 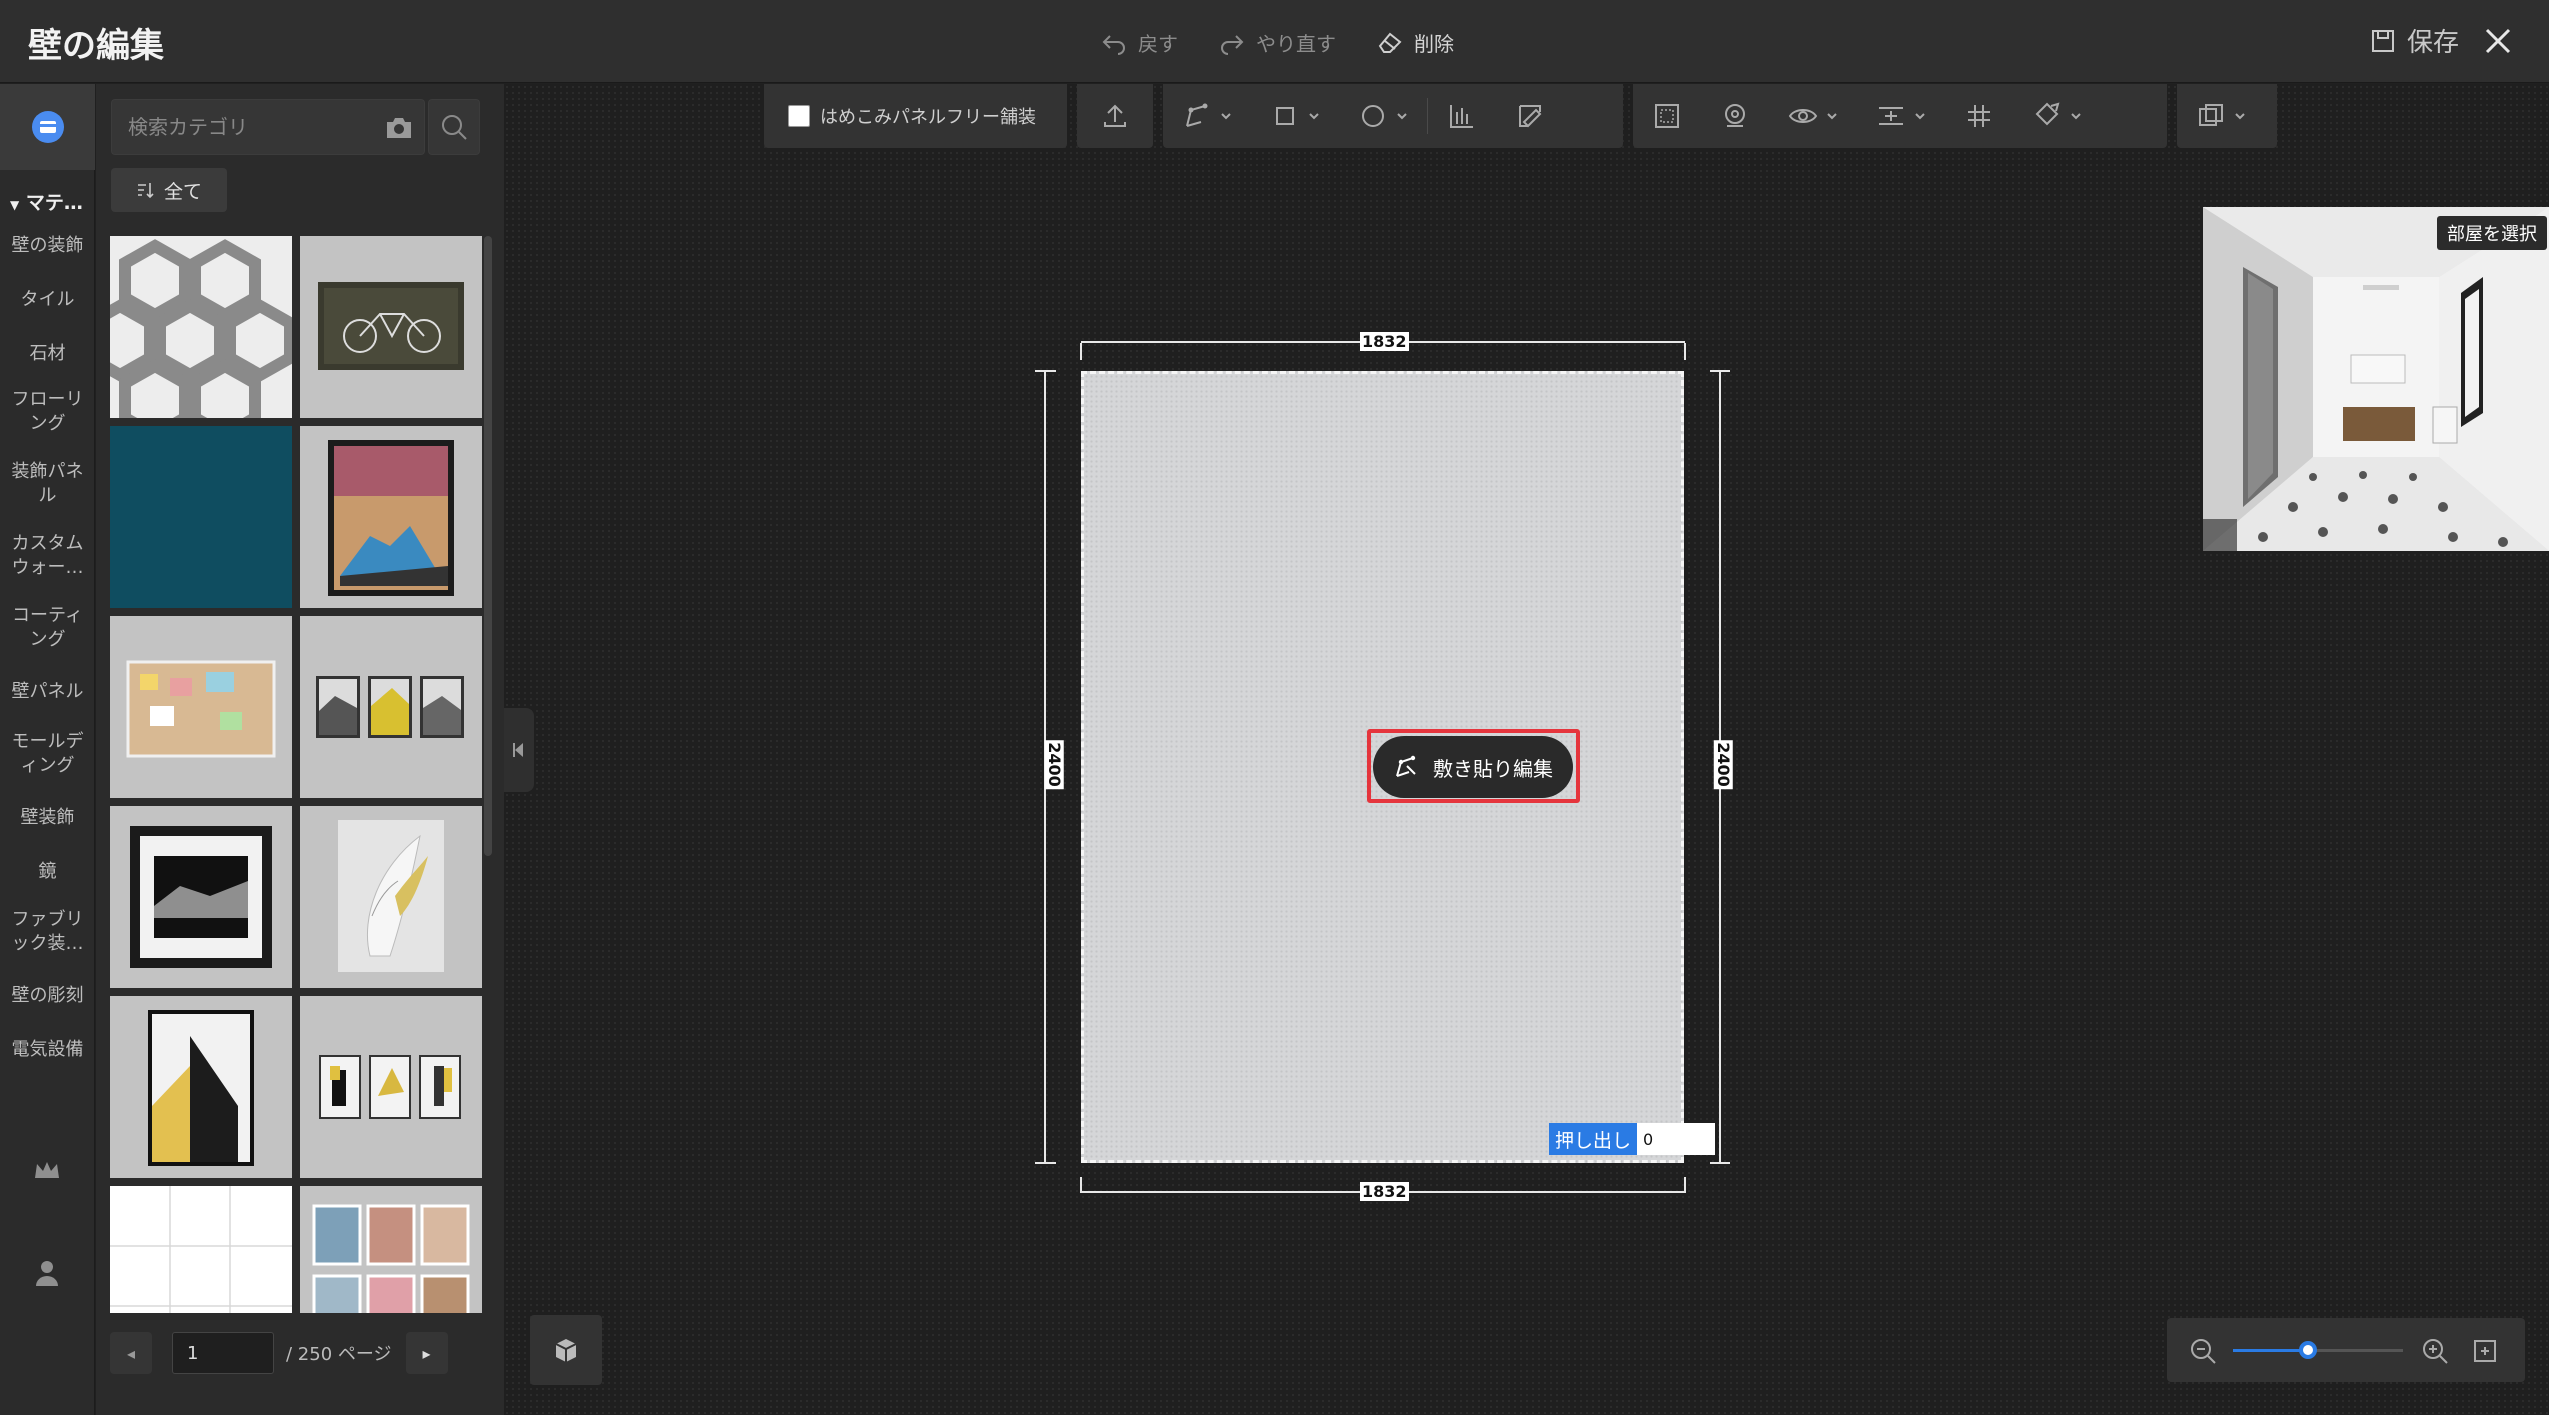 What do you see at coordinates (47, 127) in the screenshot?
I see `material-library-tab` at bounding box center [47, 127].